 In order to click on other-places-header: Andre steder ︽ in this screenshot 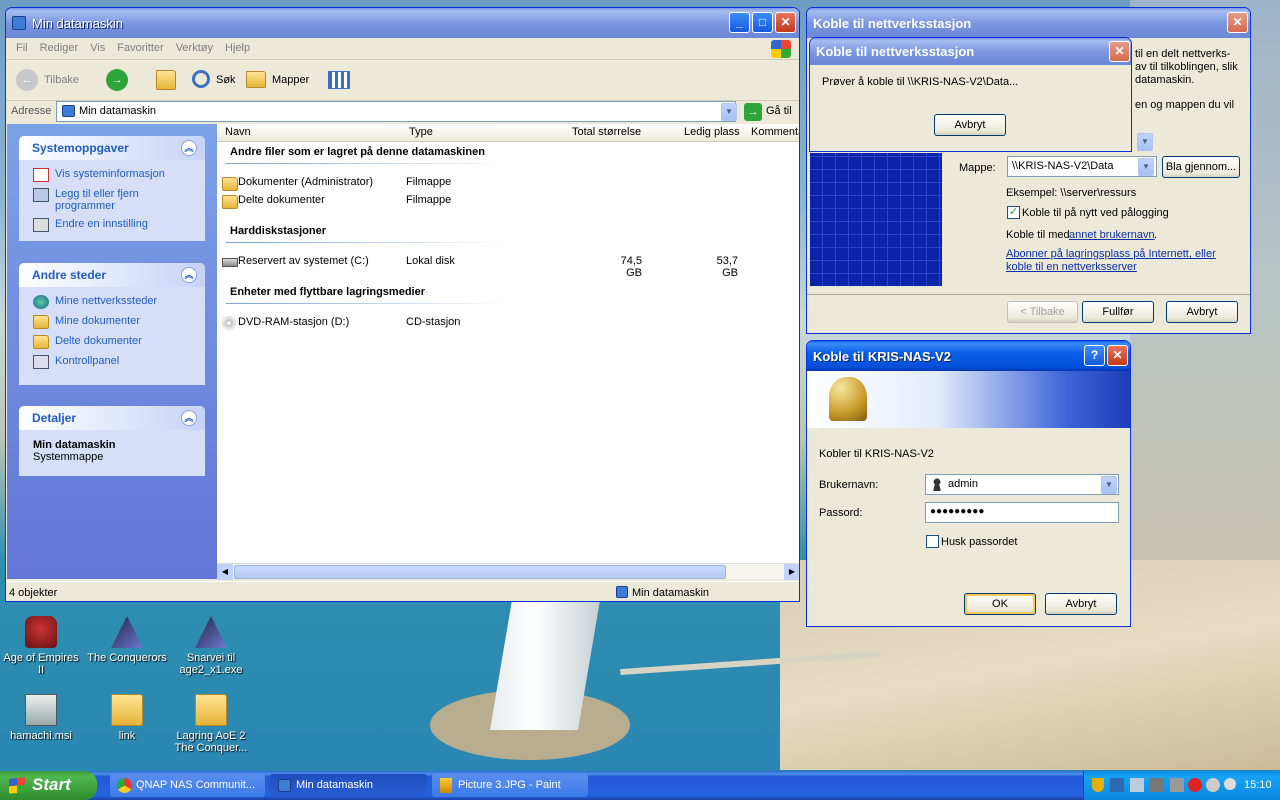, I will do `click(112, 275)`.